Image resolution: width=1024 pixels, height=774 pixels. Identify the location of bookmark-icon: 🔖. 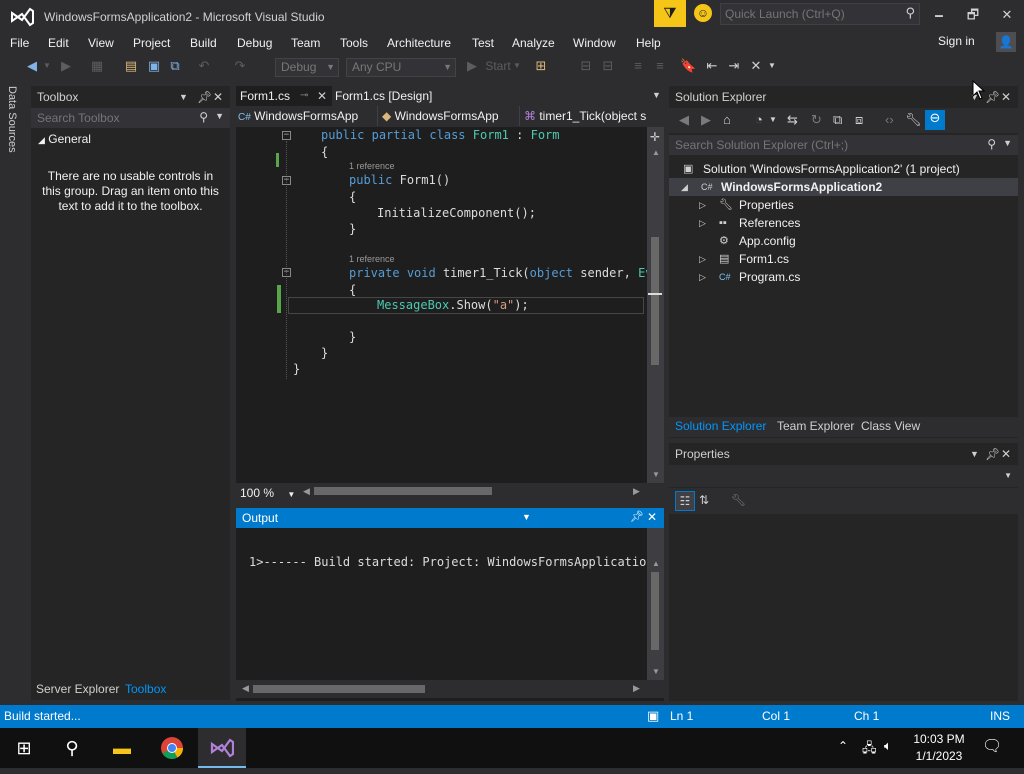
(688, 66).